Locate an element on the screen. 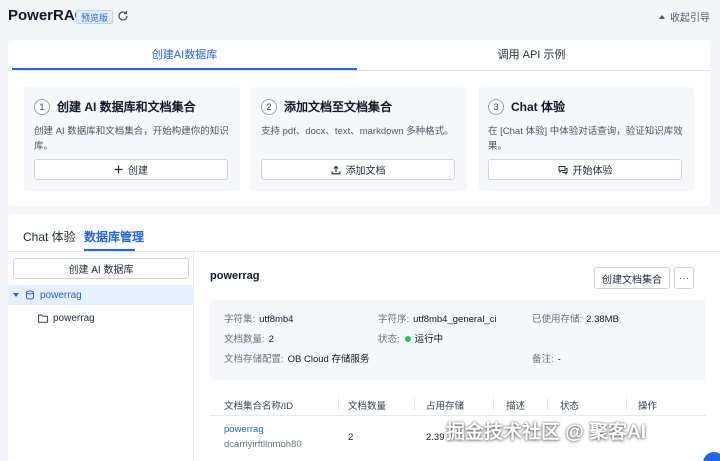 This screenshot has height=461, width=720. collection-id: dcarrlyirftllnmoh80 is located at coordinates (263, 444).